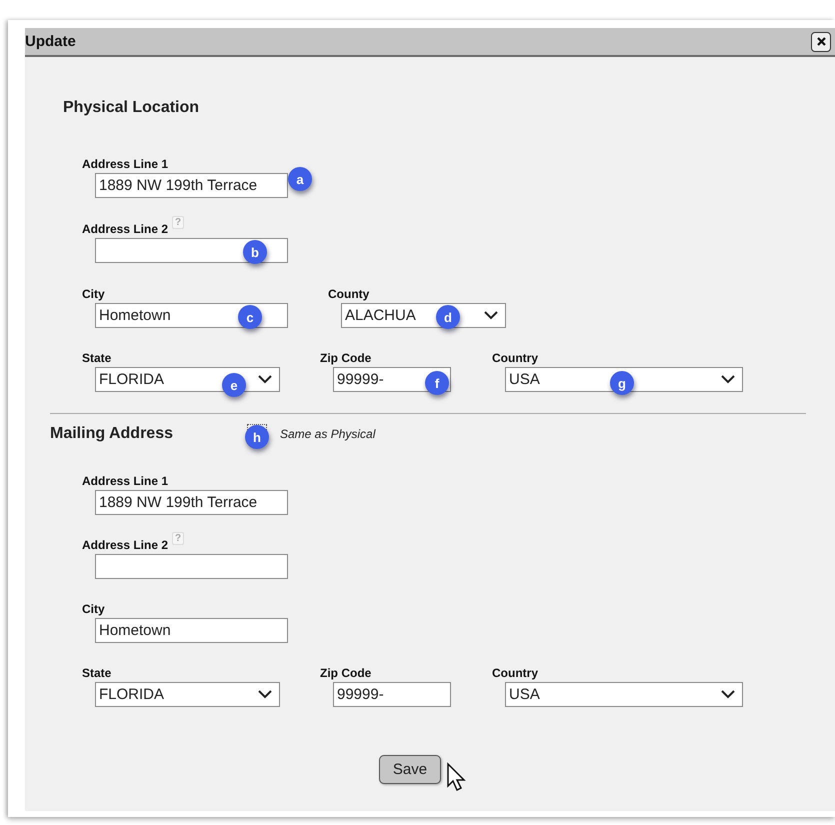 The image size is (835, 825). Describe the element at coordinates (410, 769) in the screenshot. I see `save-button: Save` at that location.